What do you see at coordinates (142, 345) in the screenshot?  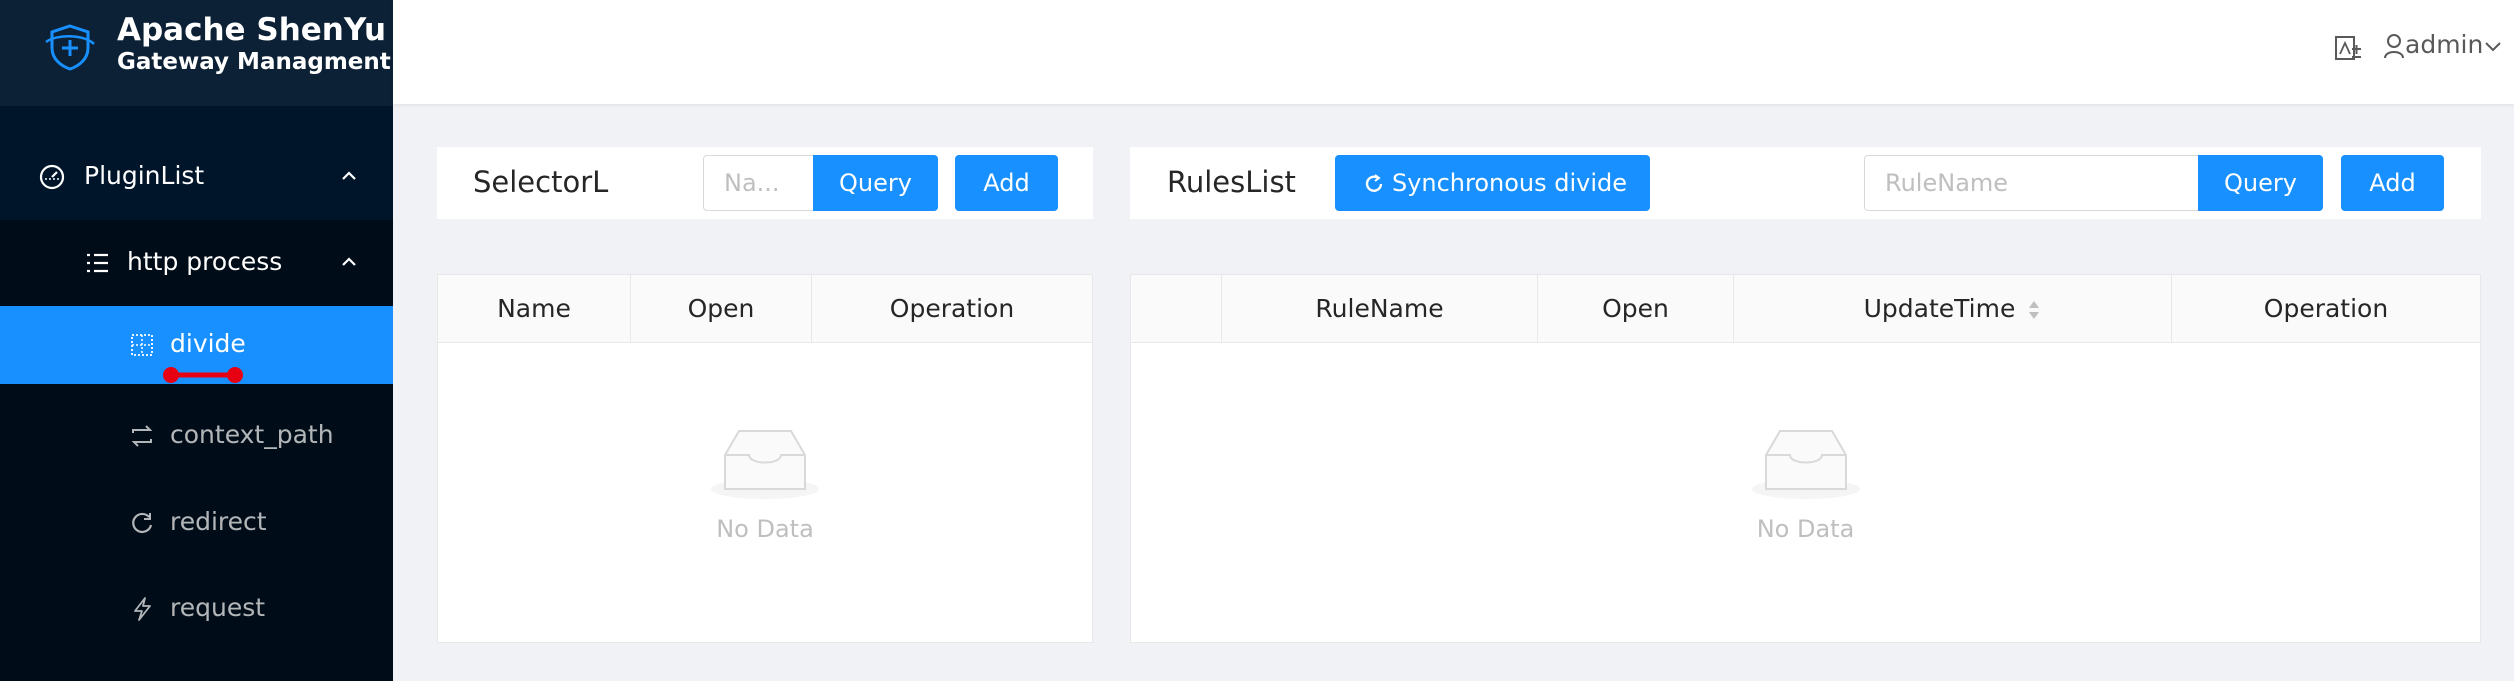 I see `divide-icon` at bounding box center [142, 345].